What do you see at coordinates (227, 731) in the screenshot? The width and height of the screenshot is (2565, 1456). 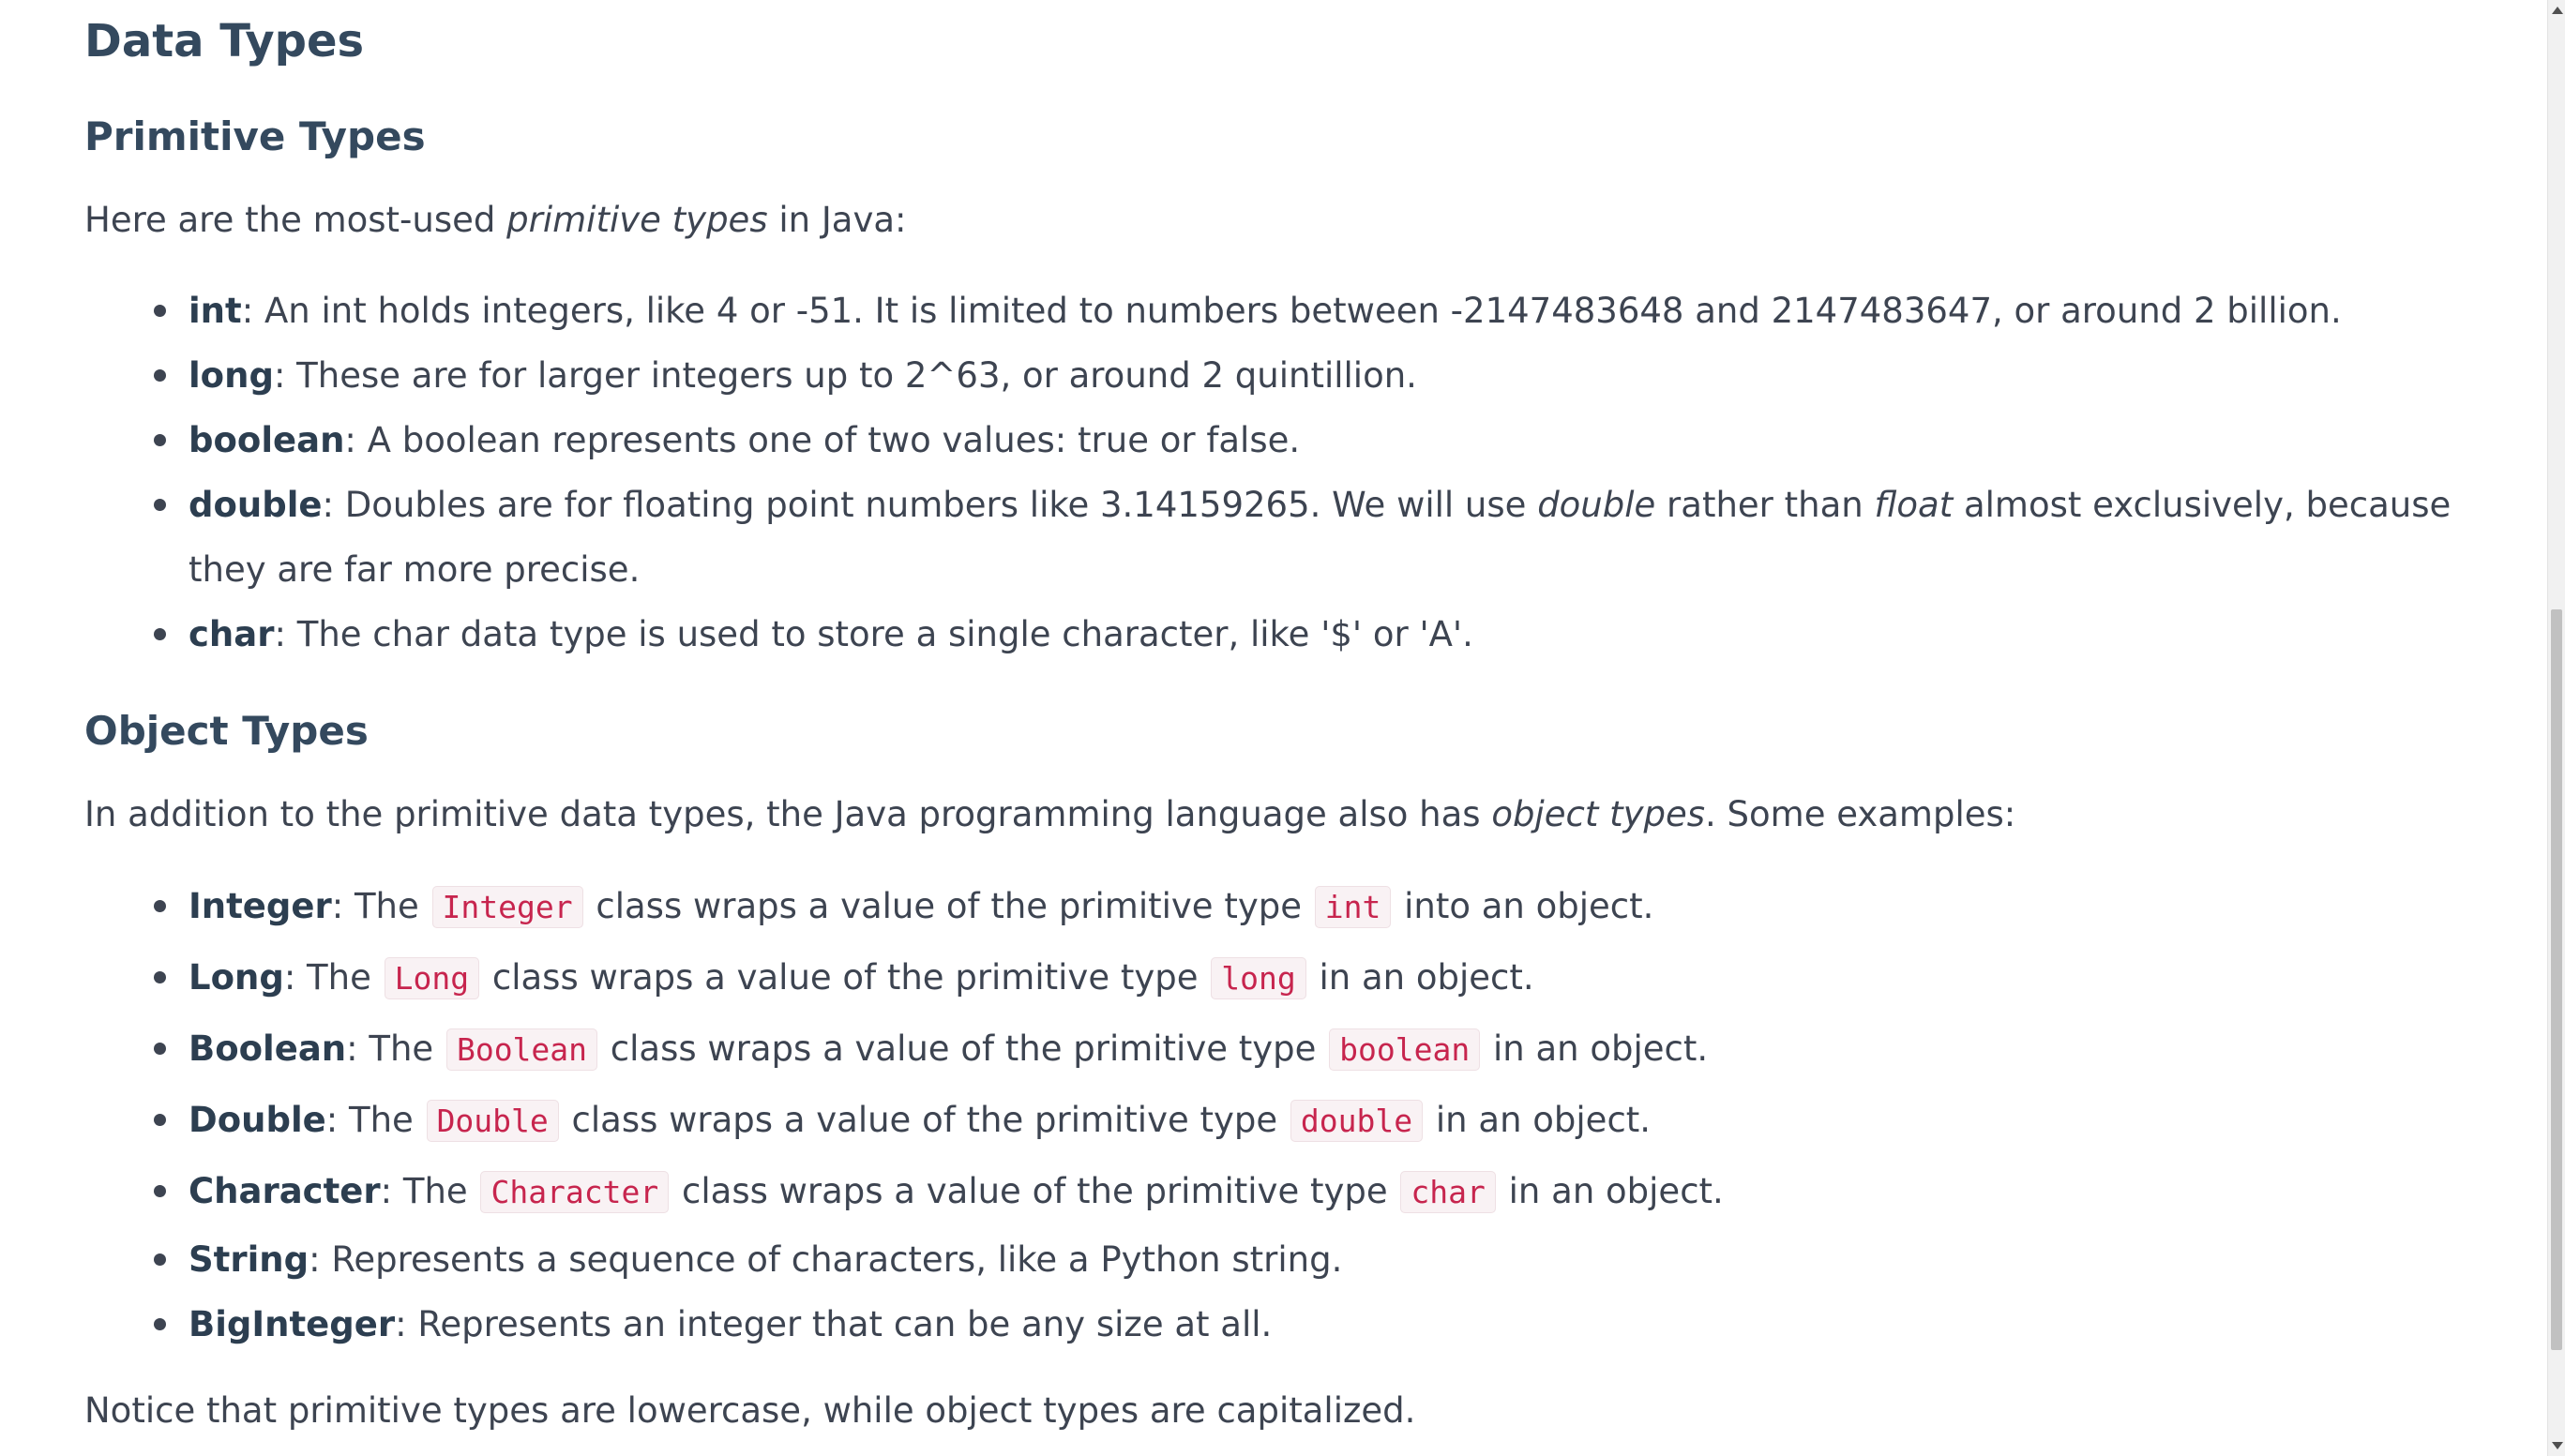 I see `object-types-heading: Object Types` at bounding box center [227, 731].